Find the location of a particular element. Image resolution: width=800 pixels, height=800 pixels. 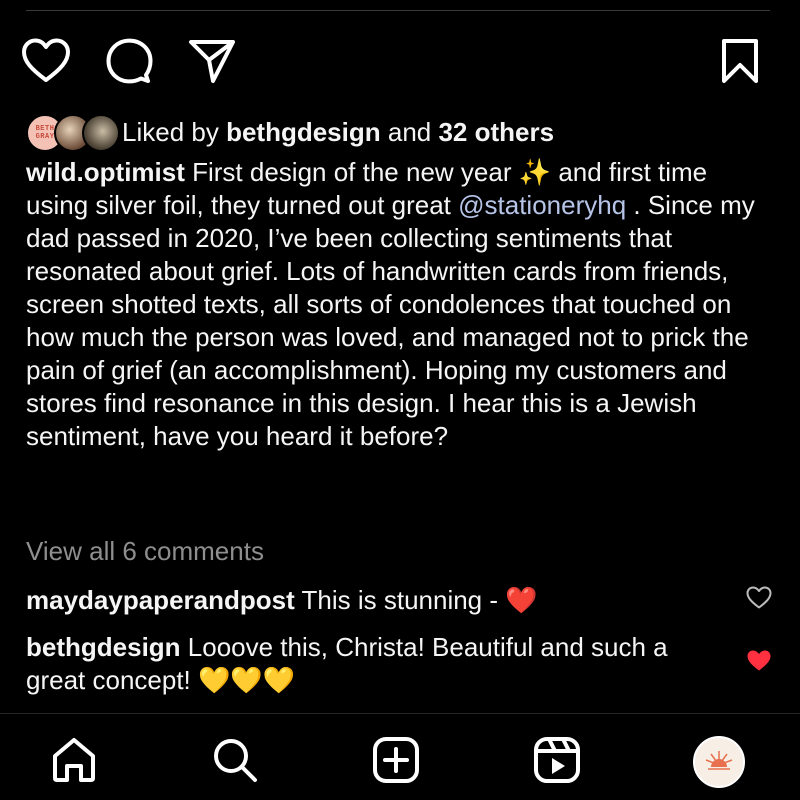

bookmark-icon is located at coordinates (740, 63).